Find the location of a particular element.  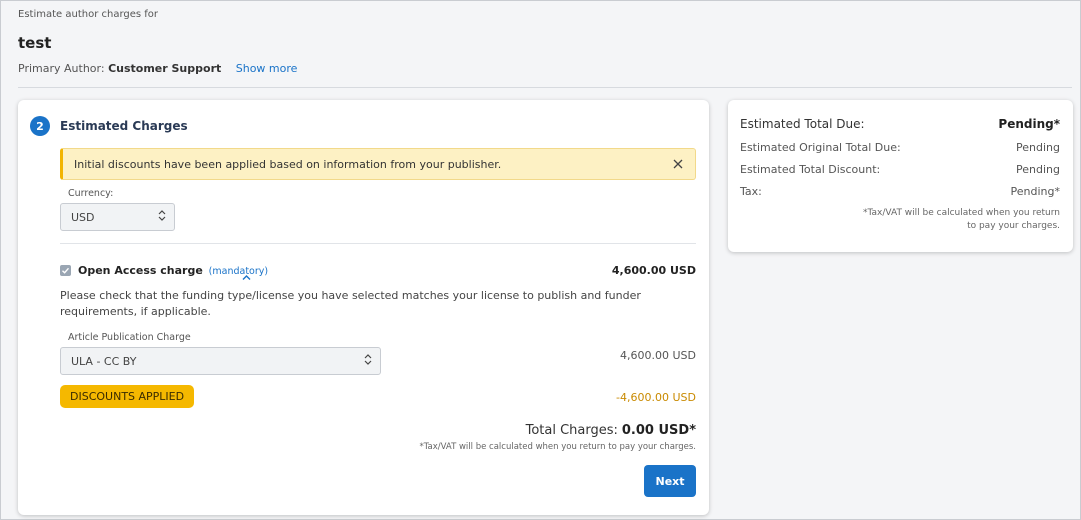

open-access-charge-label: Open Access charge (mandatory) is located at coordinates (173, 270).